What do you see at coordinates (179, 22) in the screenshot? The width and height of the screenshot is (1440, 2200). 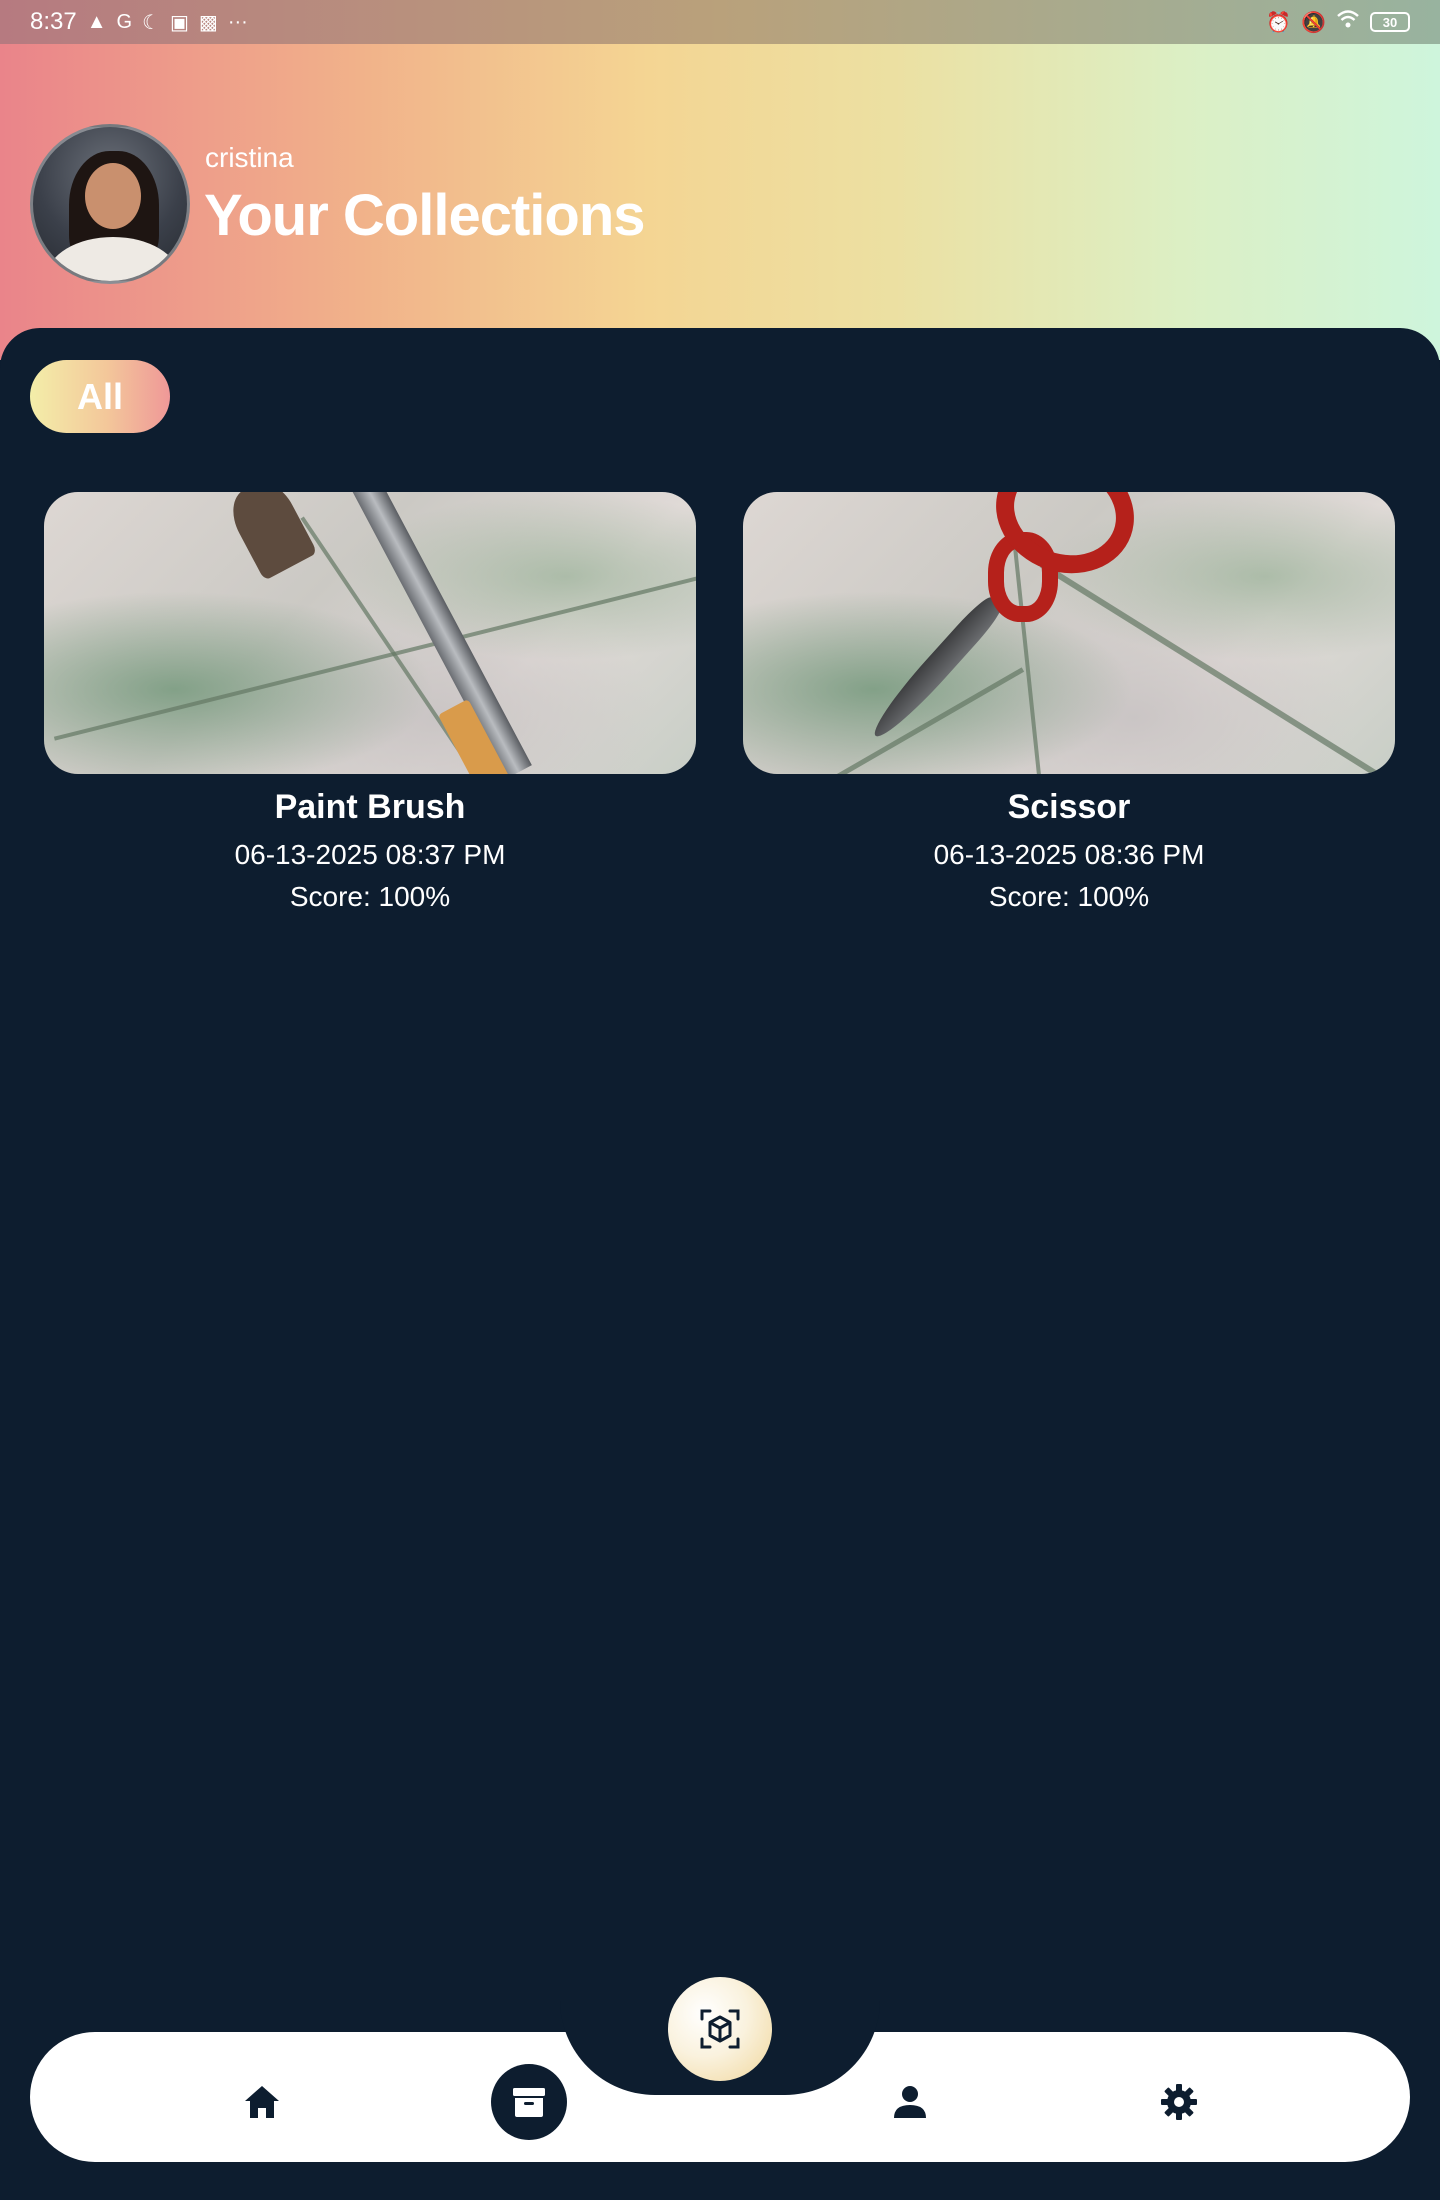 I see `shopping-bag-icon: ▣` at bounding box center [179, 22].